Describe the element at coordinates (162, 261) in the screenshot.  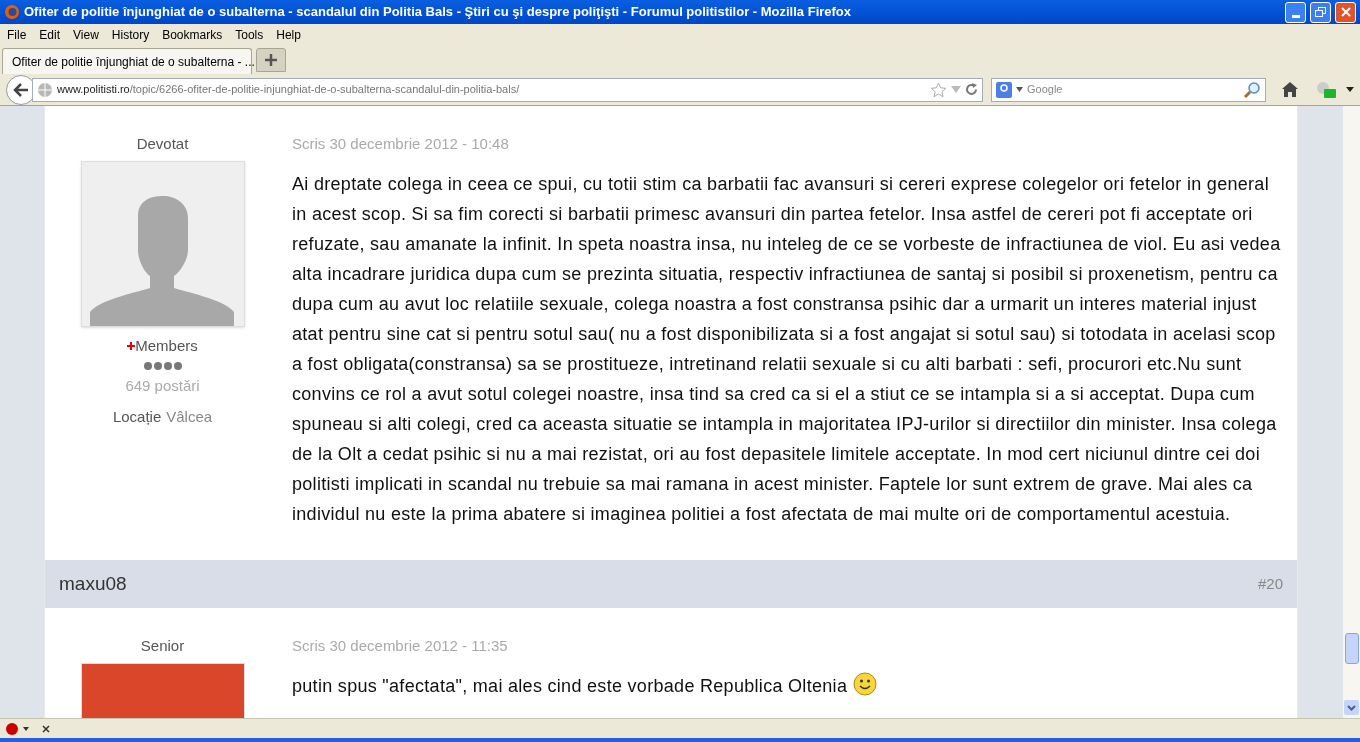
I see `person-silhouette-icon` at that location.